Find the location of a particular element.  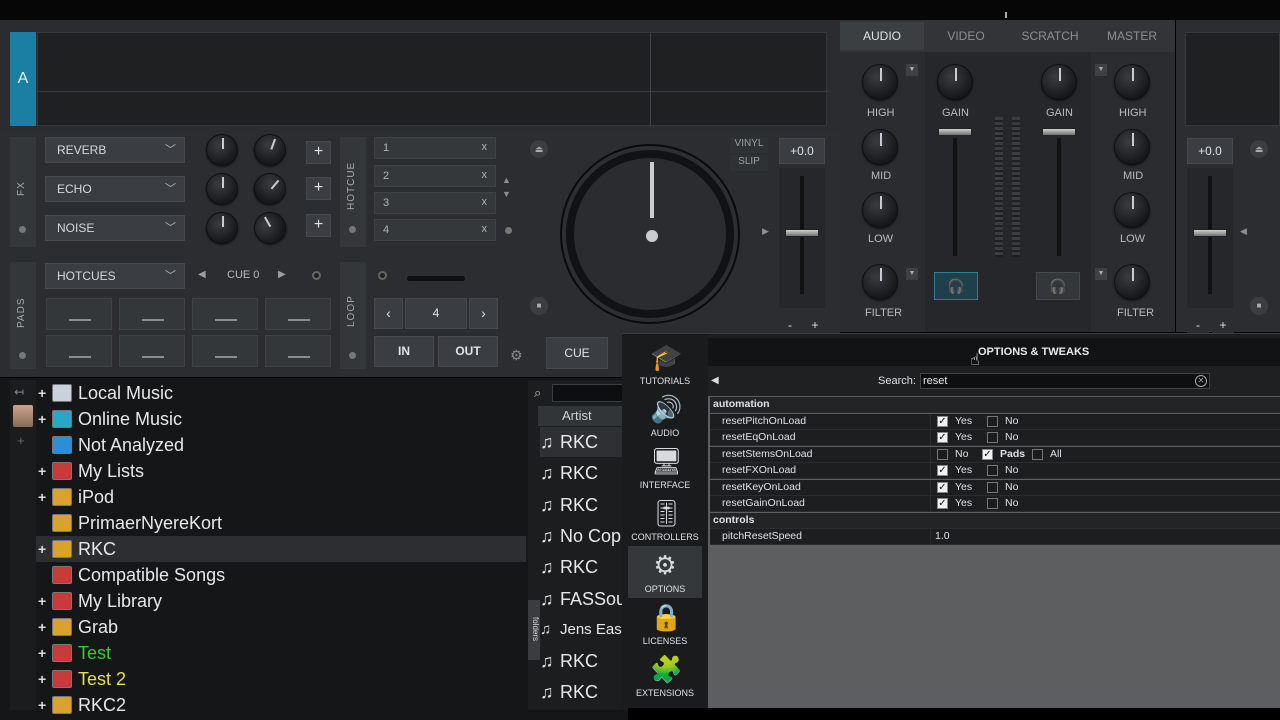

folder-item: + My Lists is located at coordinates (281, 471).